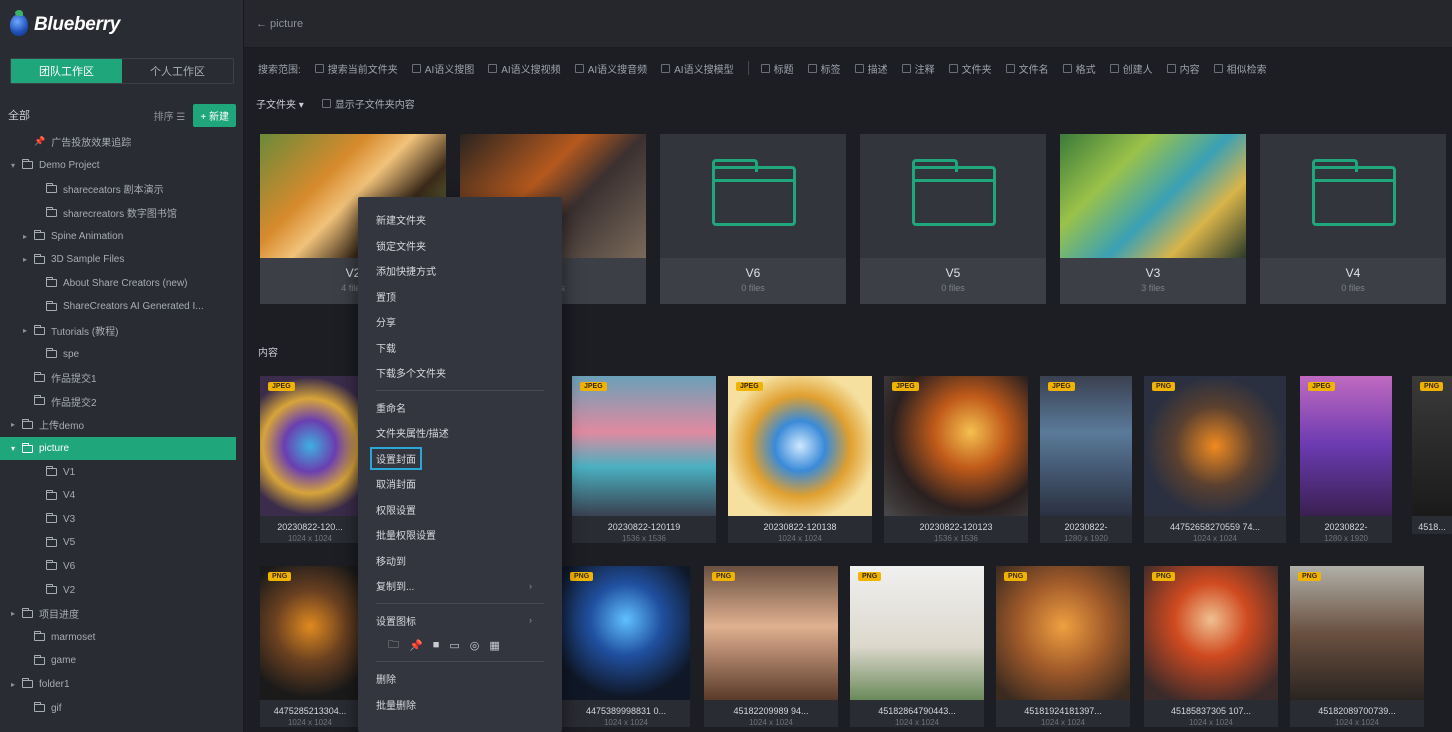  What do you see at coordinates (1357, 646) in the screenshot?
I see `image-card: PNG 45182089700739... 1024 x 1024` at bounding box center [1357, 646].